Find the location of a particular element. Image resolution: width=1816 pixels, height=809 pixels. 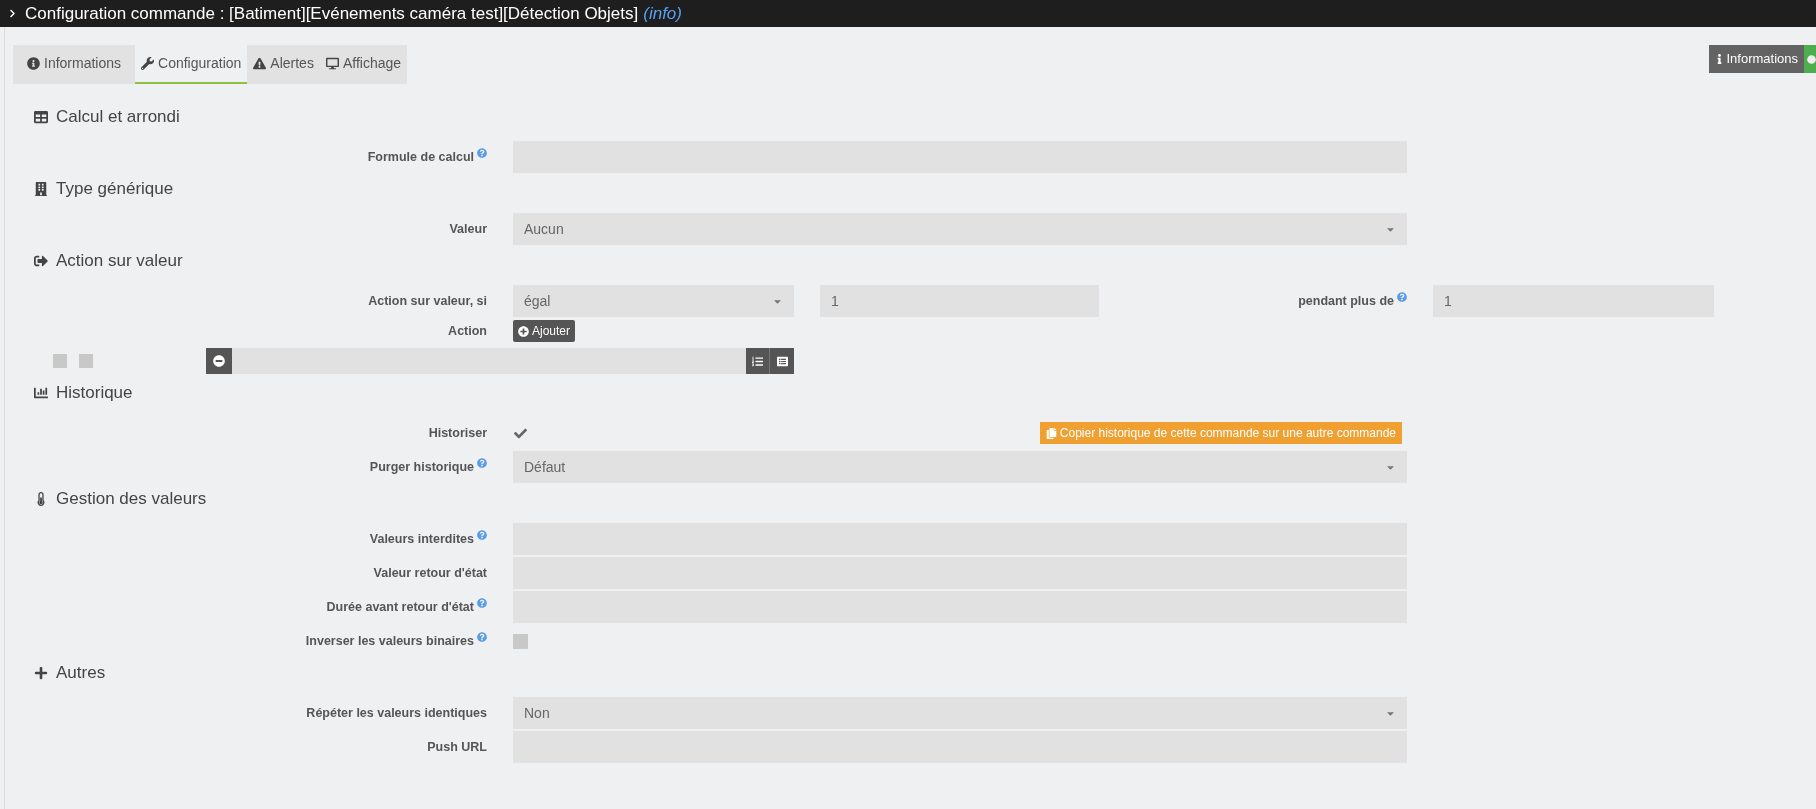

building-icon is located at coordinates (41, 189).